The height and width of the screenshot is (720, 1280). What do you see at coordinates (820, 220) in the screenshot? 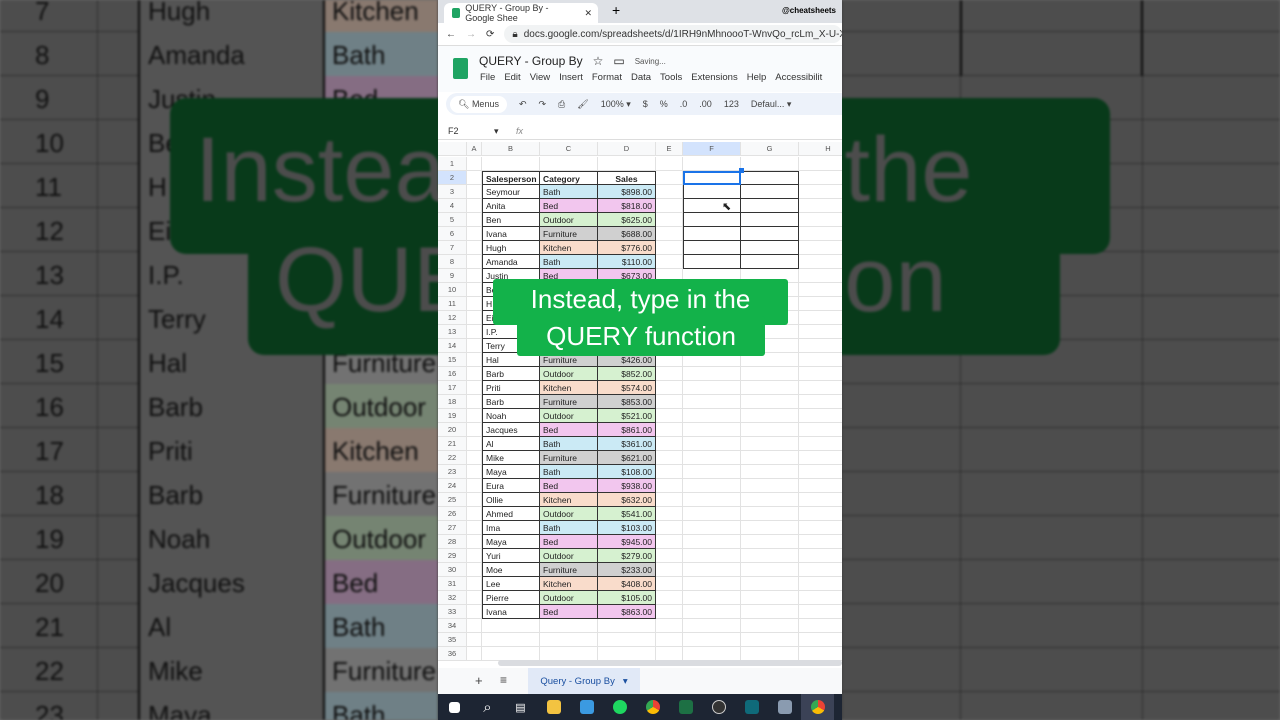
I see `cell-H5` at bounding box center [820, 220].